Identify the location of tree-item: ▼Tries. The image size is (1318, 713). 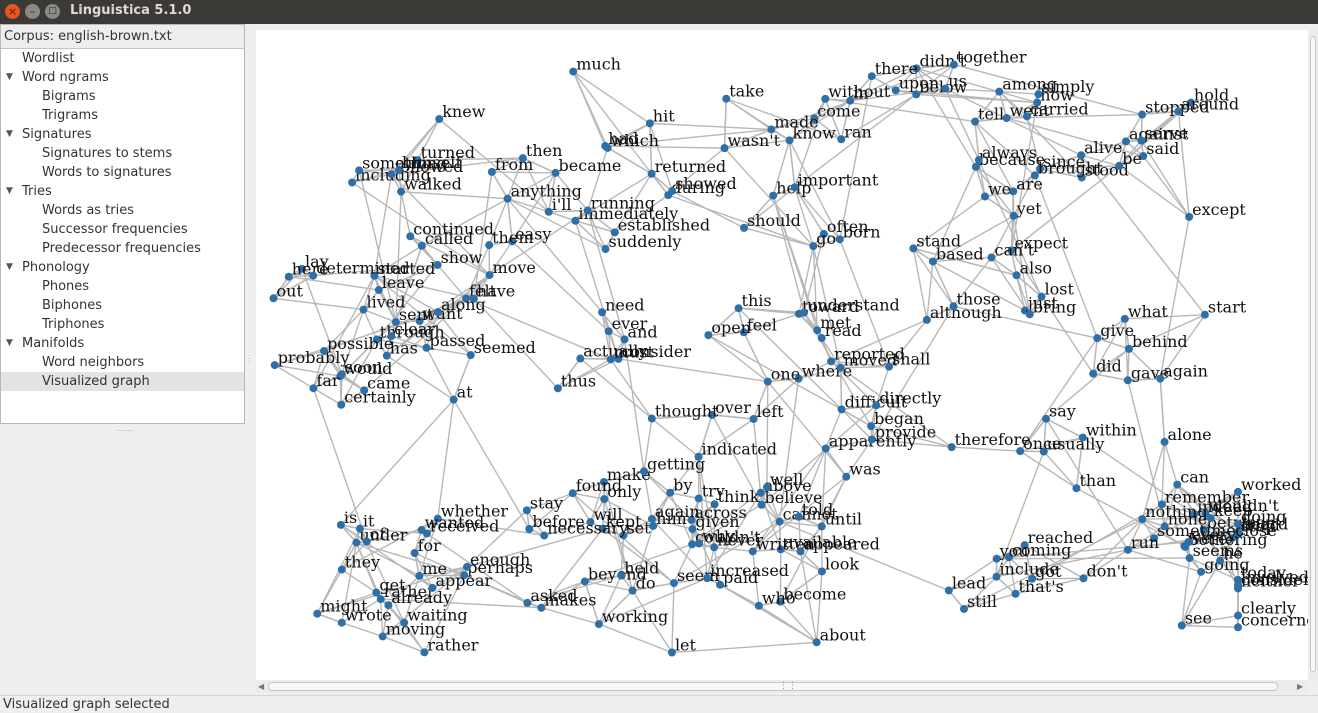
(122, 191).